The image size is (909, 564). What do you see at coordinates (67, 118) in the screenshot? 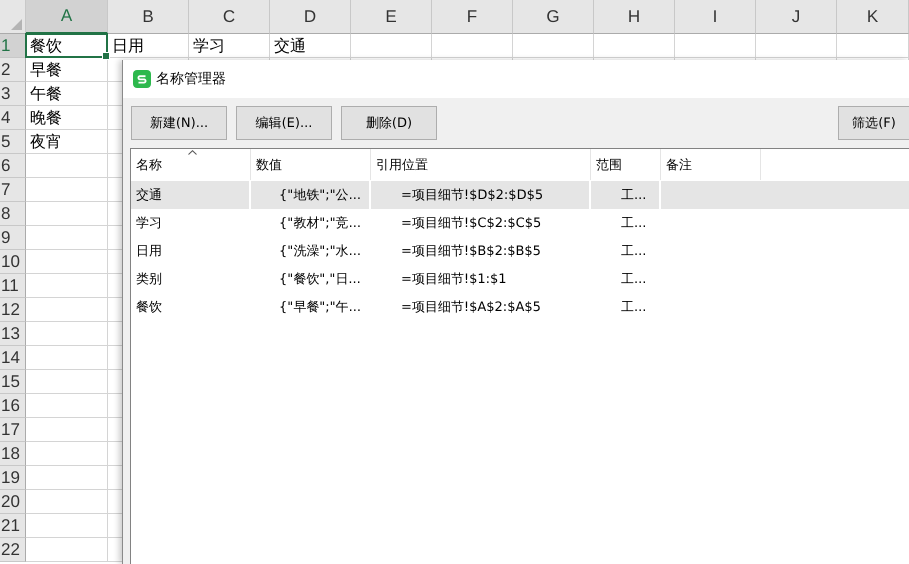
I see `table-cell: 晚餐` at bounding box center [67, 118].